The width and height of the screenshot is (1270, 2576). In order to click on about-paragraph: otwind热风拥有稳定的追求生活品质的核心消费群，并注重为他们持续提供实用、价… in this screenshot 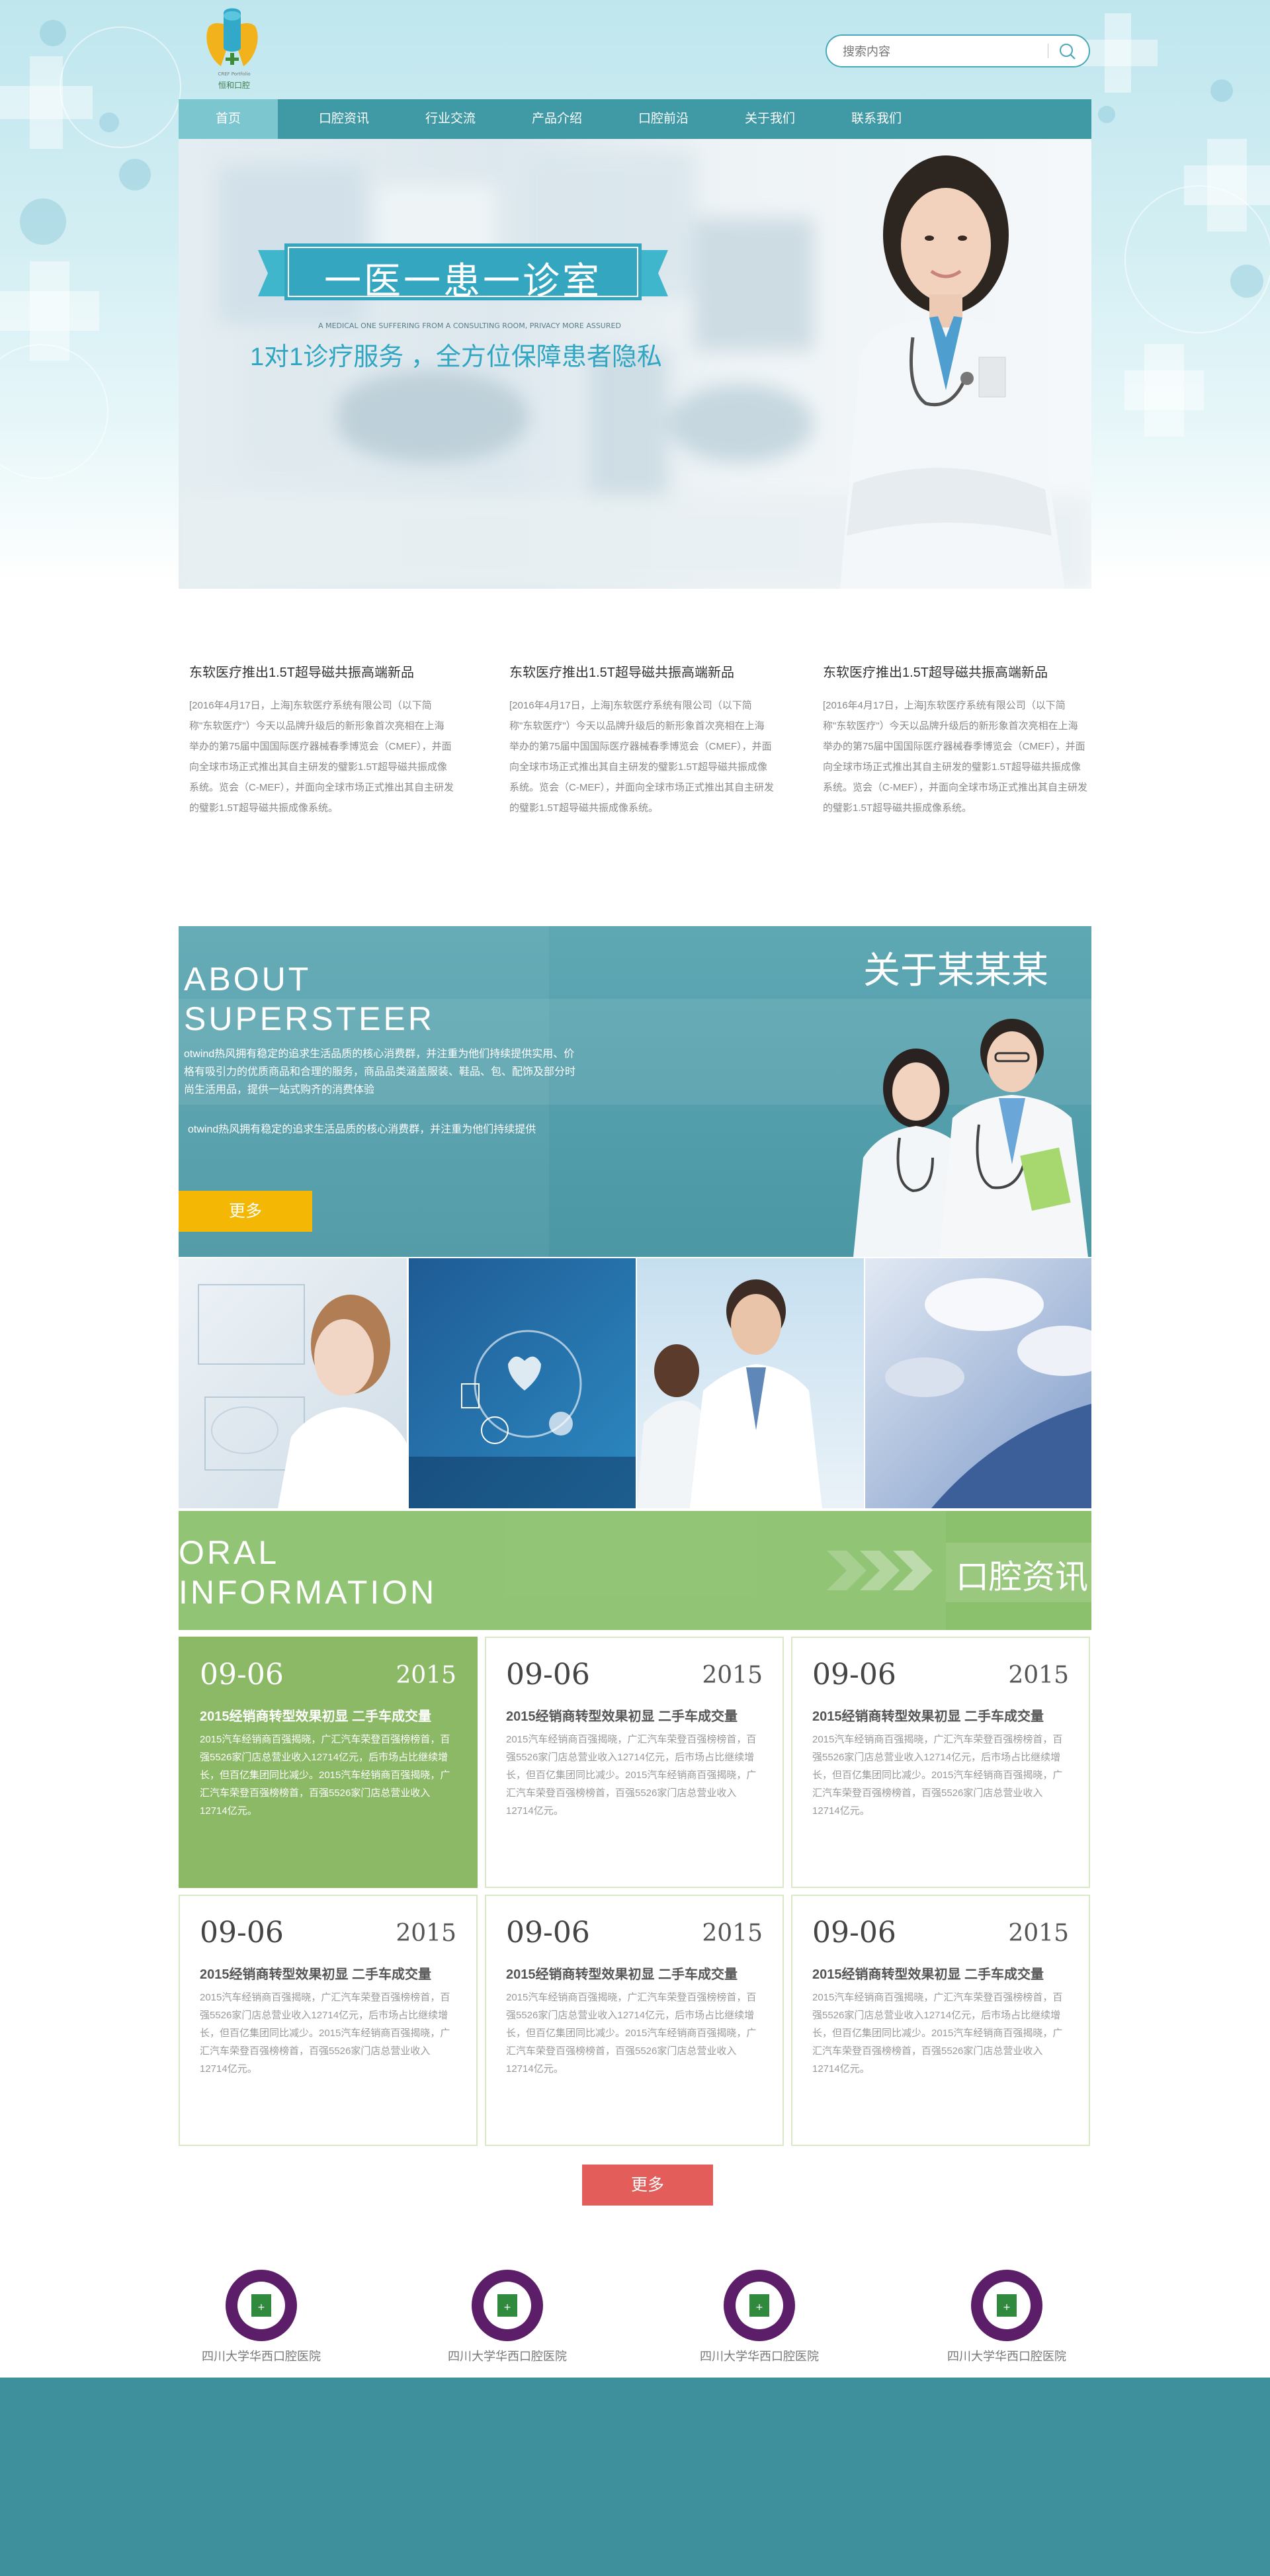, I will do `click(380, 1072)`.